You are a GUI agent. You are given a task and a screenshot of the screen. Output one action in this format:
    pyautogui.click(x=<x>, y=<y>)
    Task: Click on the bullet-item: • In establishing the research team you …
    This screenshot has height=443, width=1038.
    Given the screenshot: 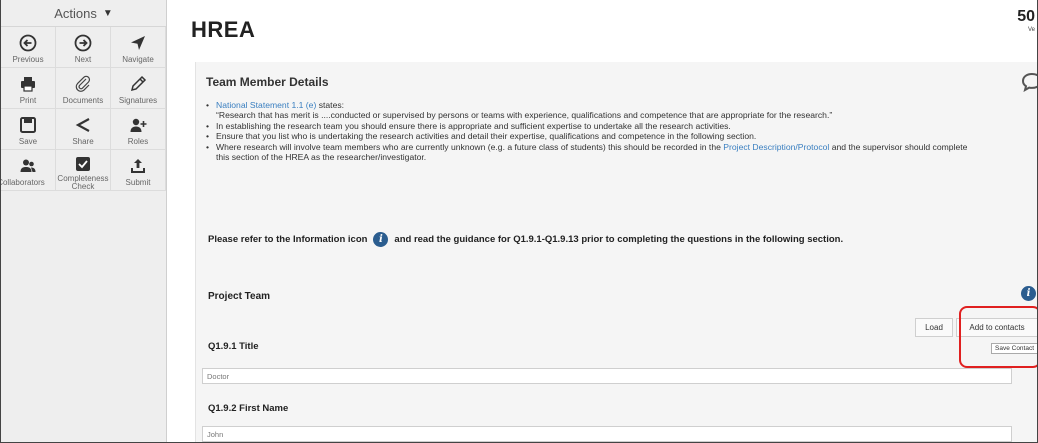 What is the action you would take?
    pyautogui.click(x=468, y=125)
    